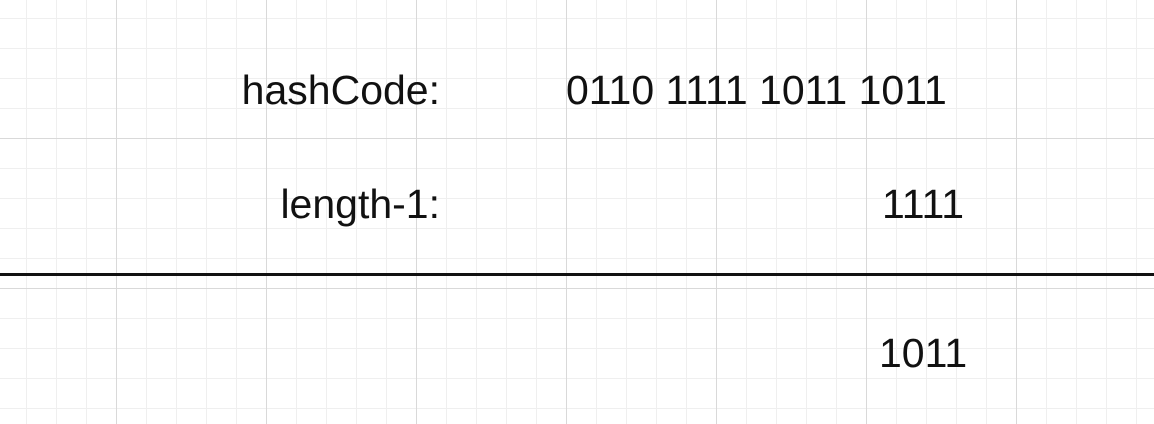  Describe the element at coordinates (923, 204) in the screenshot. I see `length-minus-one-value: 1111` at that location.